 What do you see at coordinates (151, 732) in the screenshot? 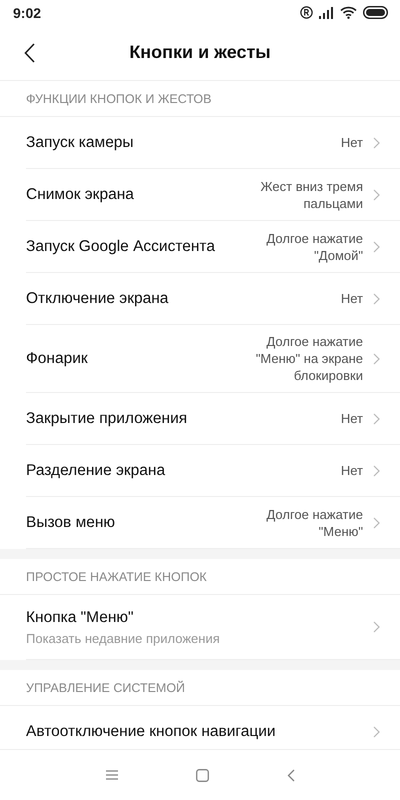
I see `row-title: Автоотключение кнопок навигации` at bounding box center [151, 732].